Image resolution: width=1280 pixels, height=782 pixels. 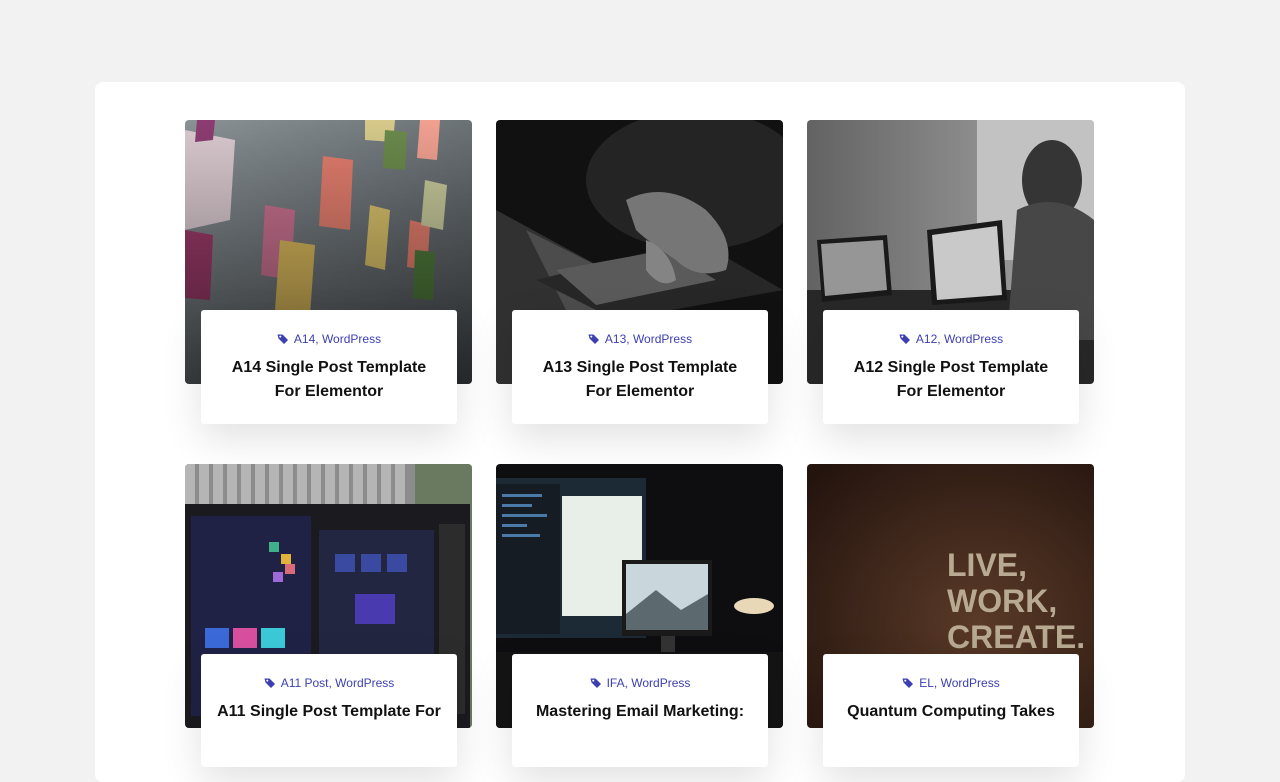 I want to click on post-meta: A13, WordPress, so click(x=640, y=339).